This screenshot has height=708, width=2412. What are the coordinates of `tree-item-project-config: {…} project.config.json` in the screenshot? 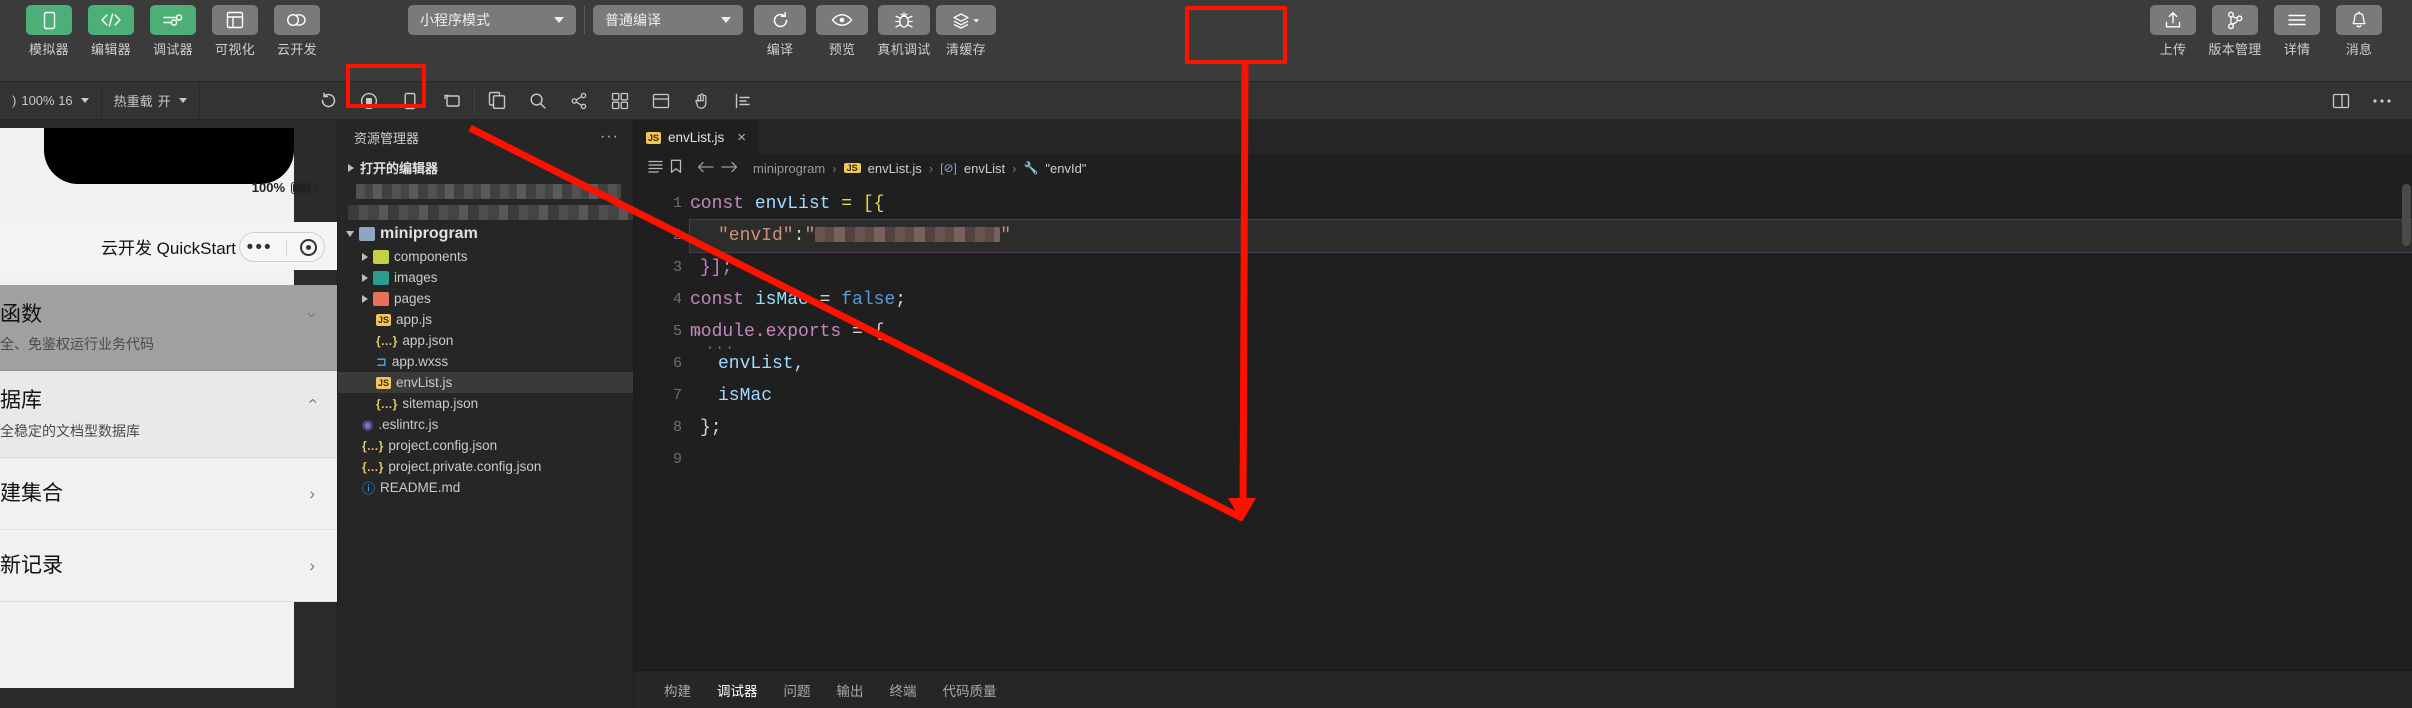 It's located at (485, 445).